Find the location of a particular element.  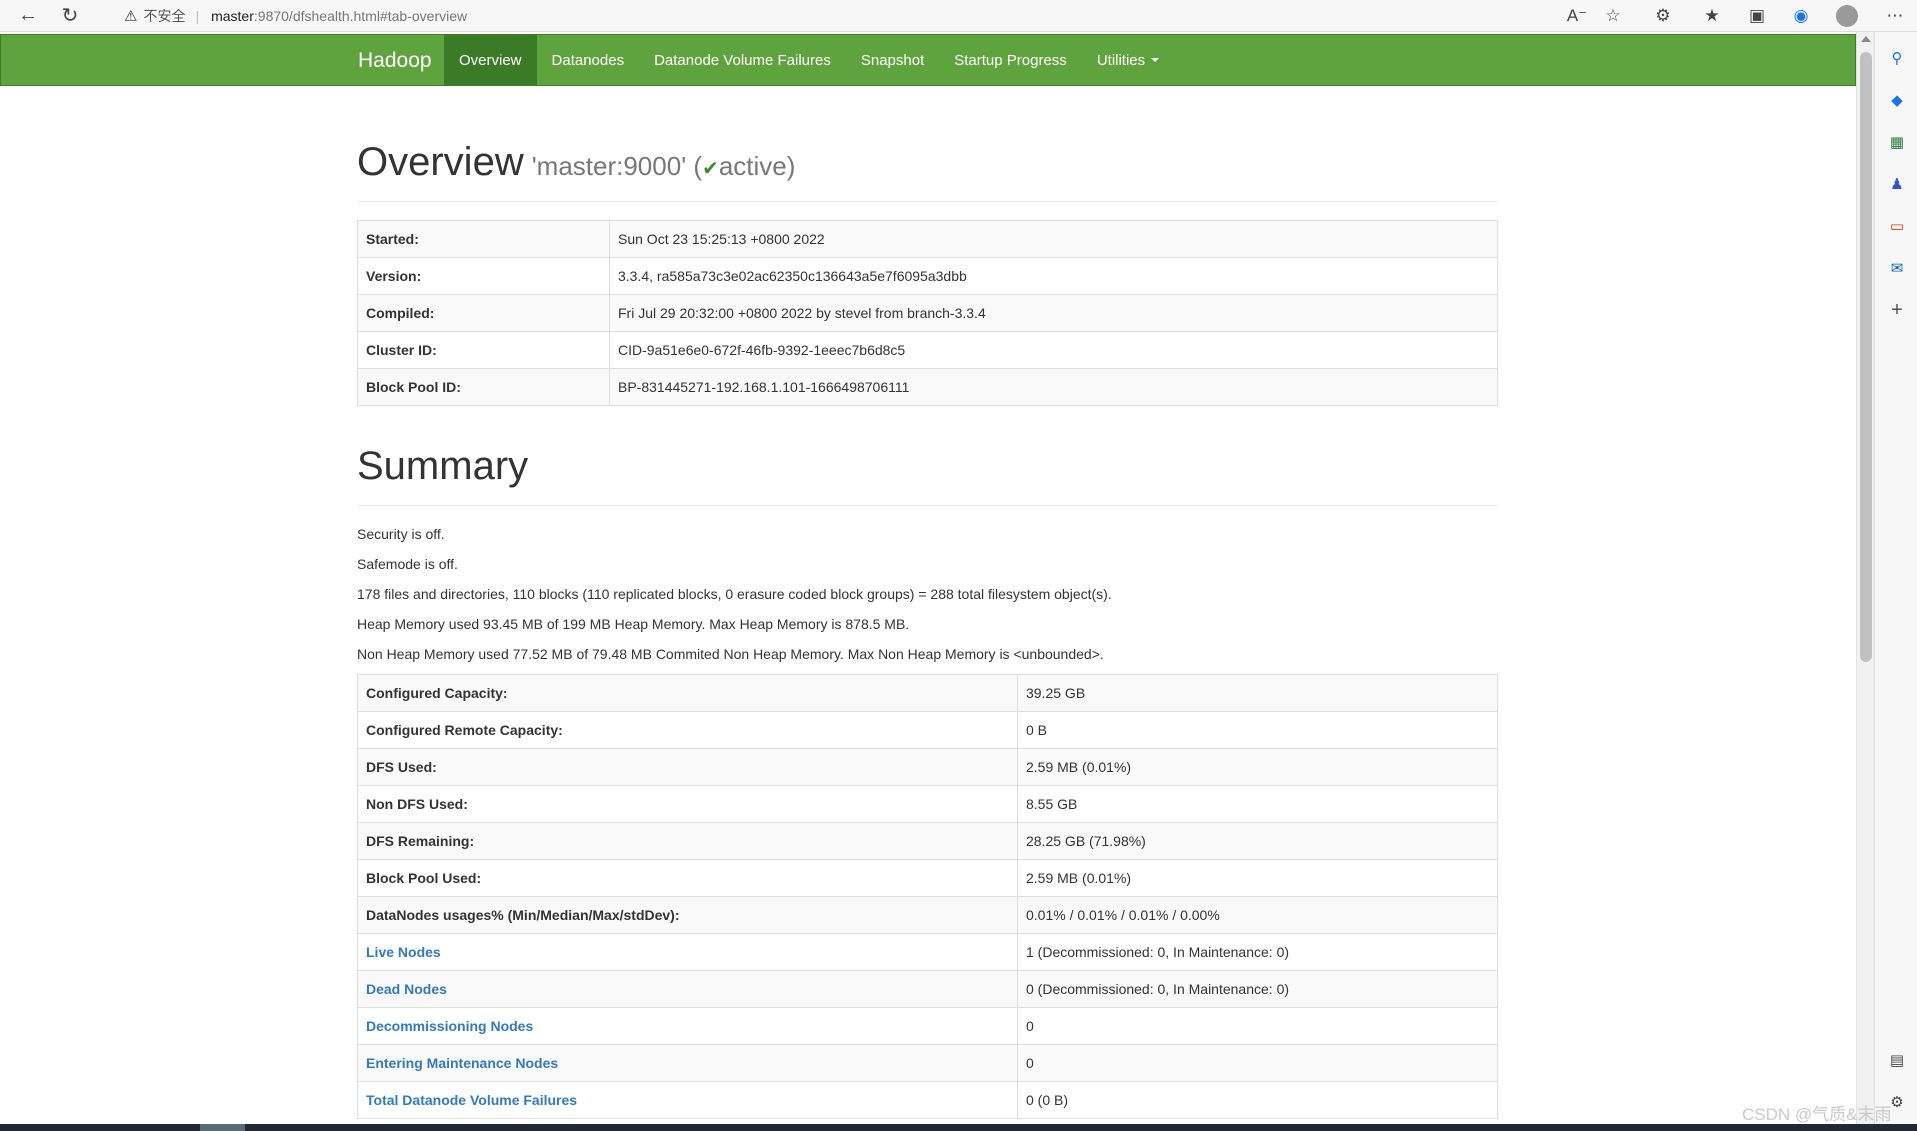

scroll-thumb is located at coordinates (1866, 357).